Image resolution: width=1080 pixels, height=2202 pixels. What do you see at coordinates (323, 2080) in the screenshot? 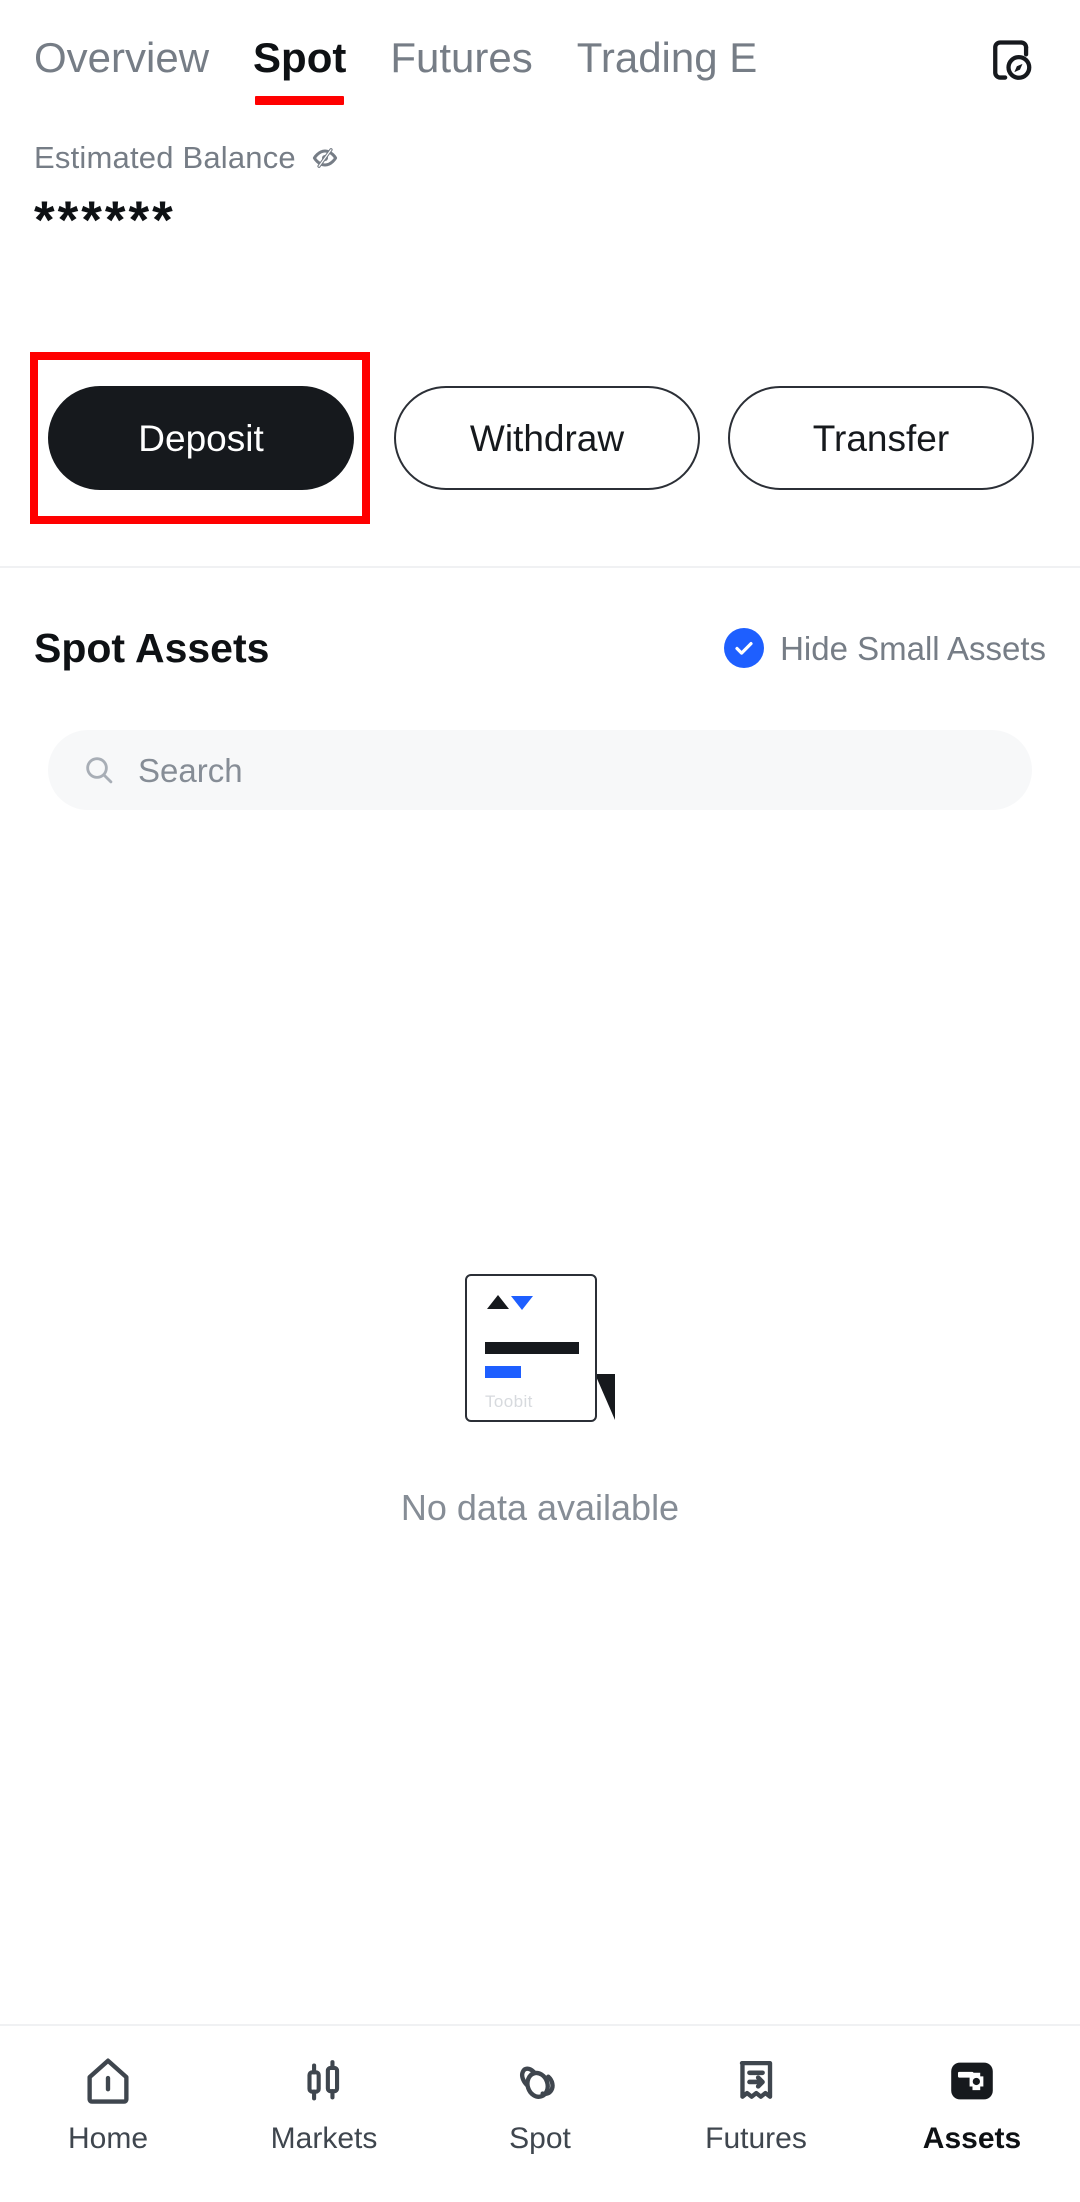
I see `candlestick-icon` at bounding box center [323, 2080].